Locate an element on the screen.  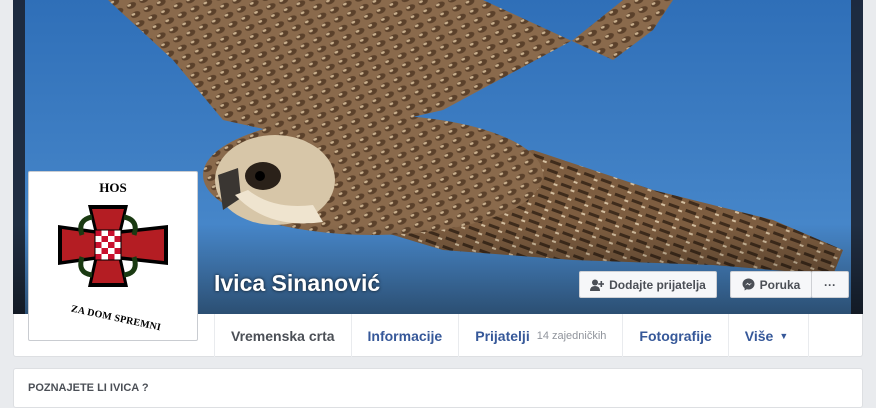
tab-timeline-label: Vremenska crta is located at coordinates (283, 335).